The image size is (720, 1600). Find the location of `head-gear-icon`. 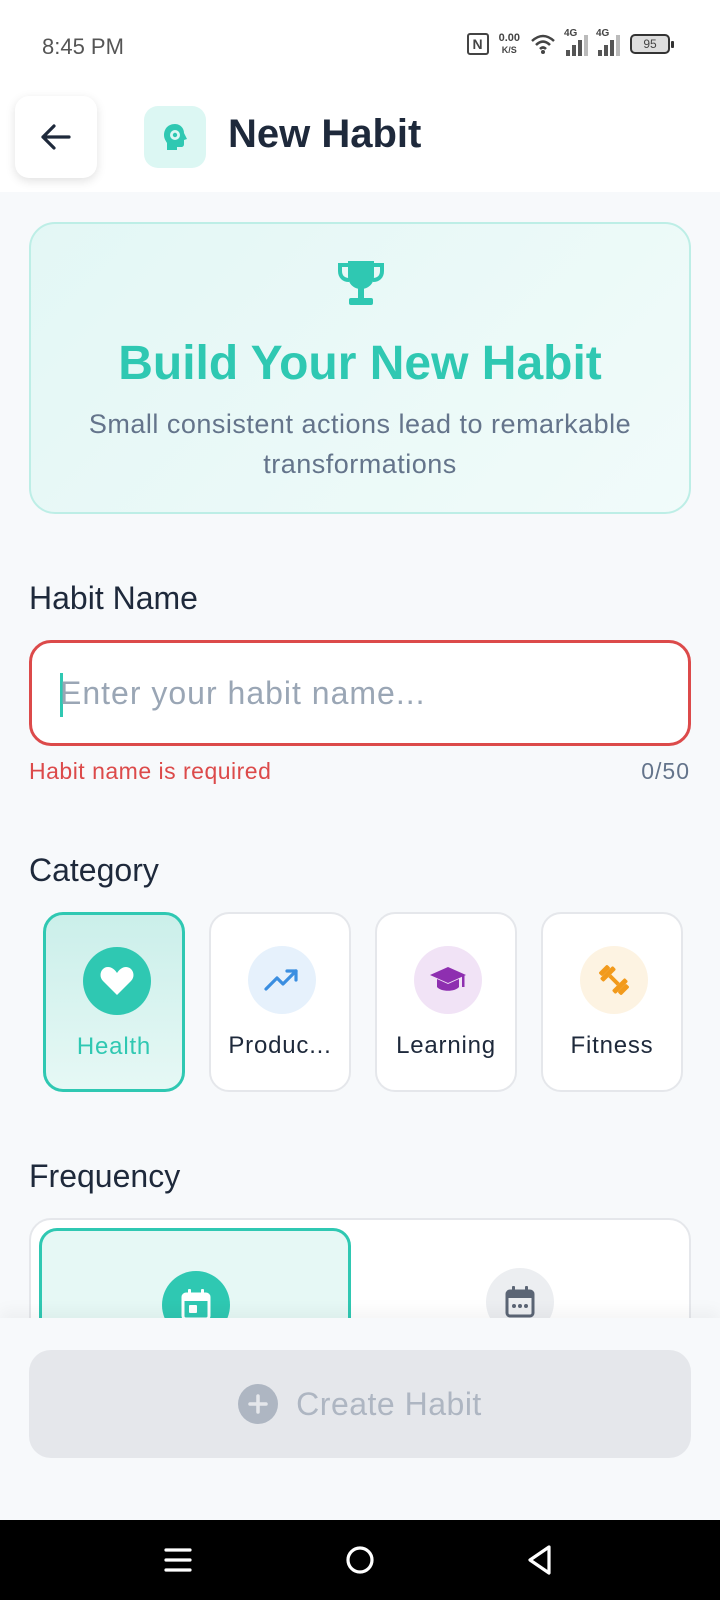

head-gear-icon is located at coordinates (175, 137).